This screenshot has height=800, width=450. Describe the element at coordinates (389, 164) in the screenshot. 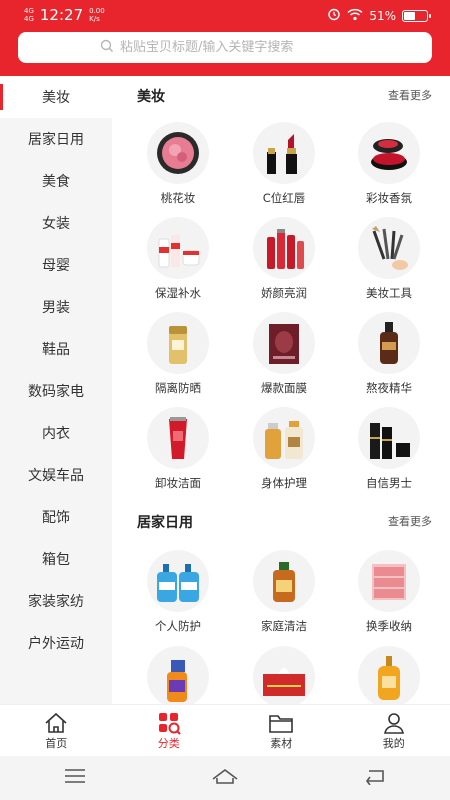

I see `category-item: 彩妆香氛` at that location.